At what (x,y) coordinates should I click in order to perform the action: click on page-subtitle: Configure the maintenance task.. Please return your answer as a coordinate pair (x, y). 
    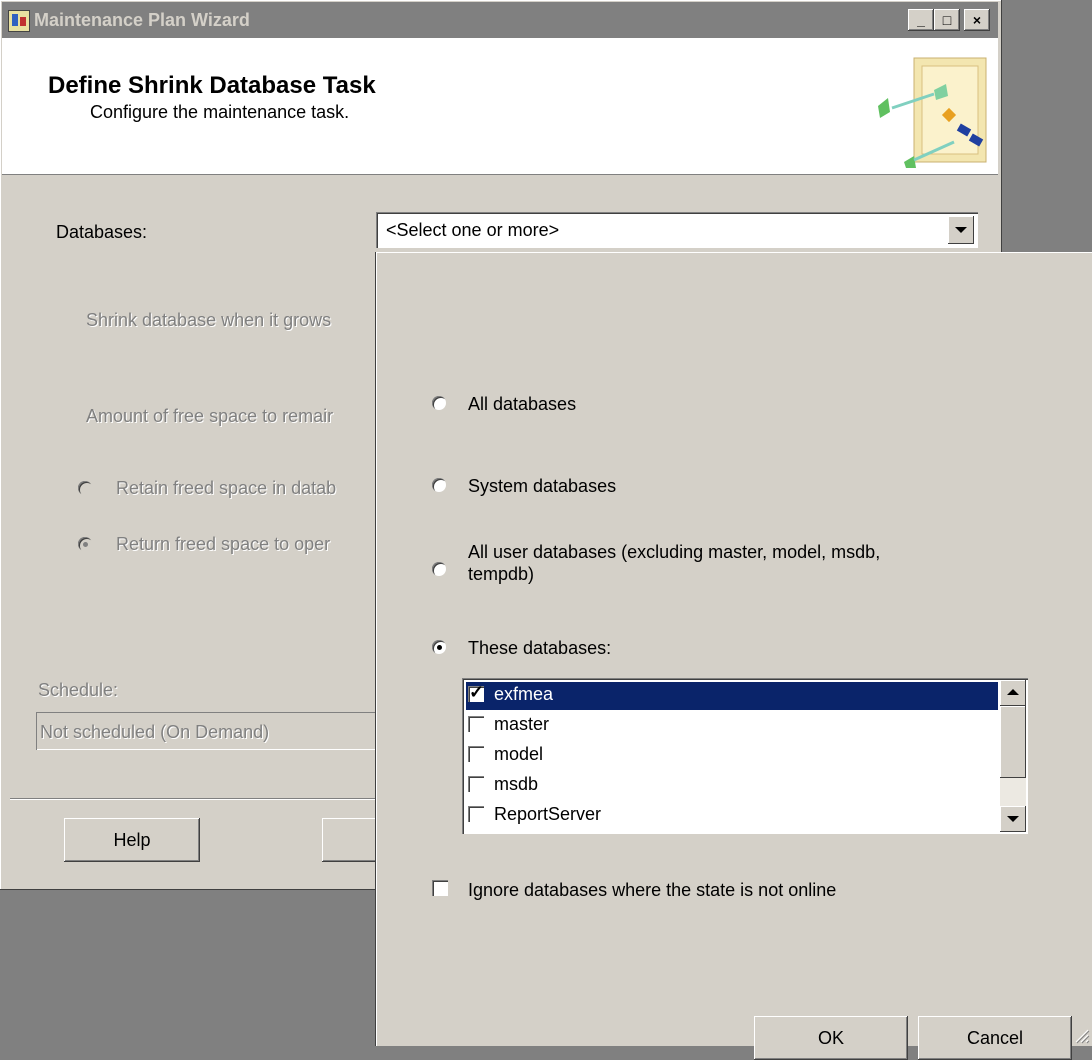
    Looking at the image, I should click on (220, 112).